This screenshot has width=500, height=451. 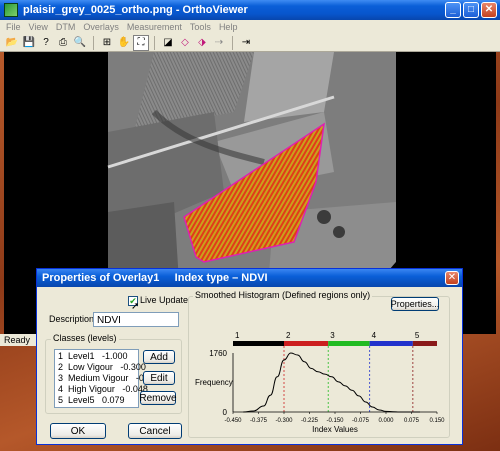 What do you see at coordinates (249, 278) in the screenshot?
I see `dialog-title: Properties of Overlay1 Index type – NDVI` at bounding box center [249, 278].